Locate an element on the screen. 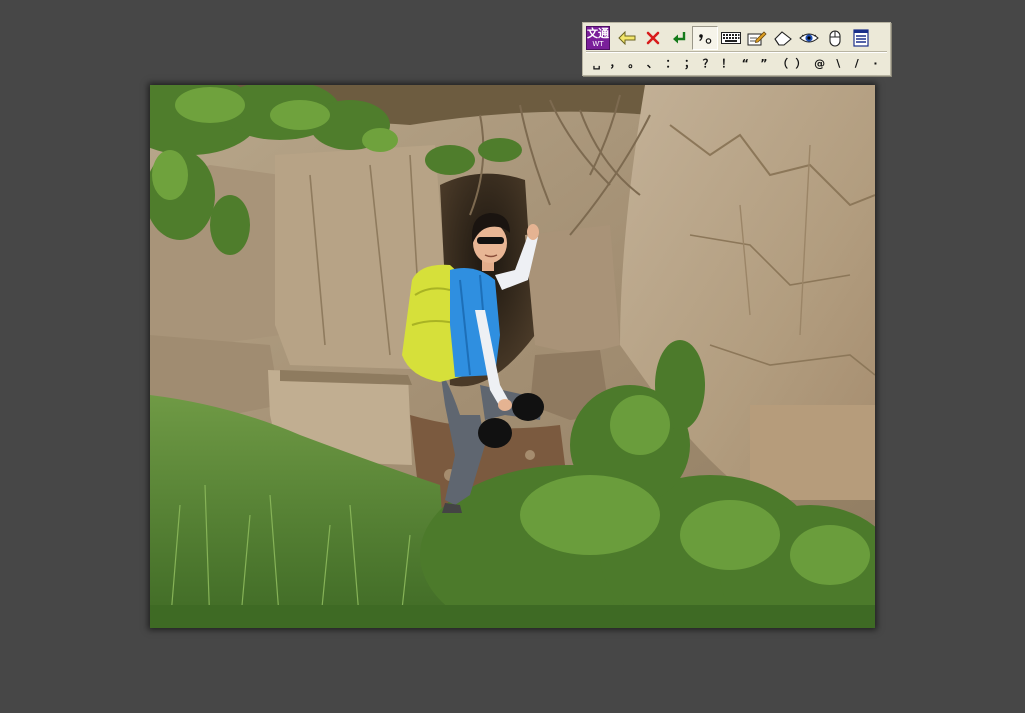  back-button is located at coordinates (627, 38).